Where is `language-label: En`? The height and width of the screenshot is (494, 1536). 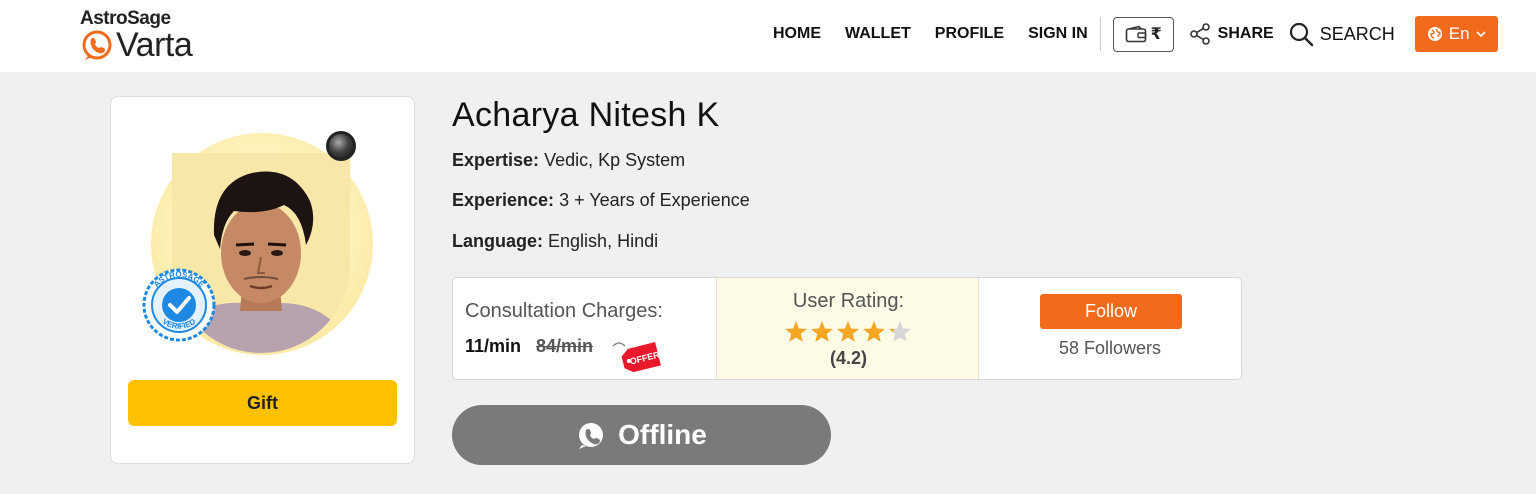
language-label: En is located at coordinates (1459, 33).